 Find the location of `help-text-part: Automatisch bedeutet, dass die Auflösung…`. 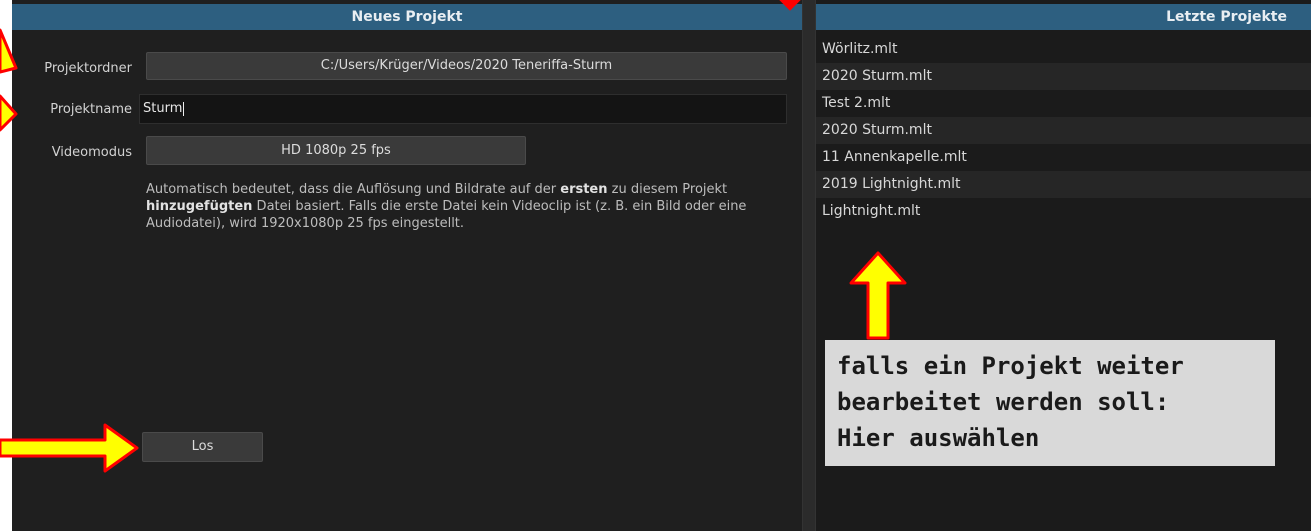

help-text-part: Automatisch bedeutet, dass die Auflösung… is located at coordinates (353, 189).